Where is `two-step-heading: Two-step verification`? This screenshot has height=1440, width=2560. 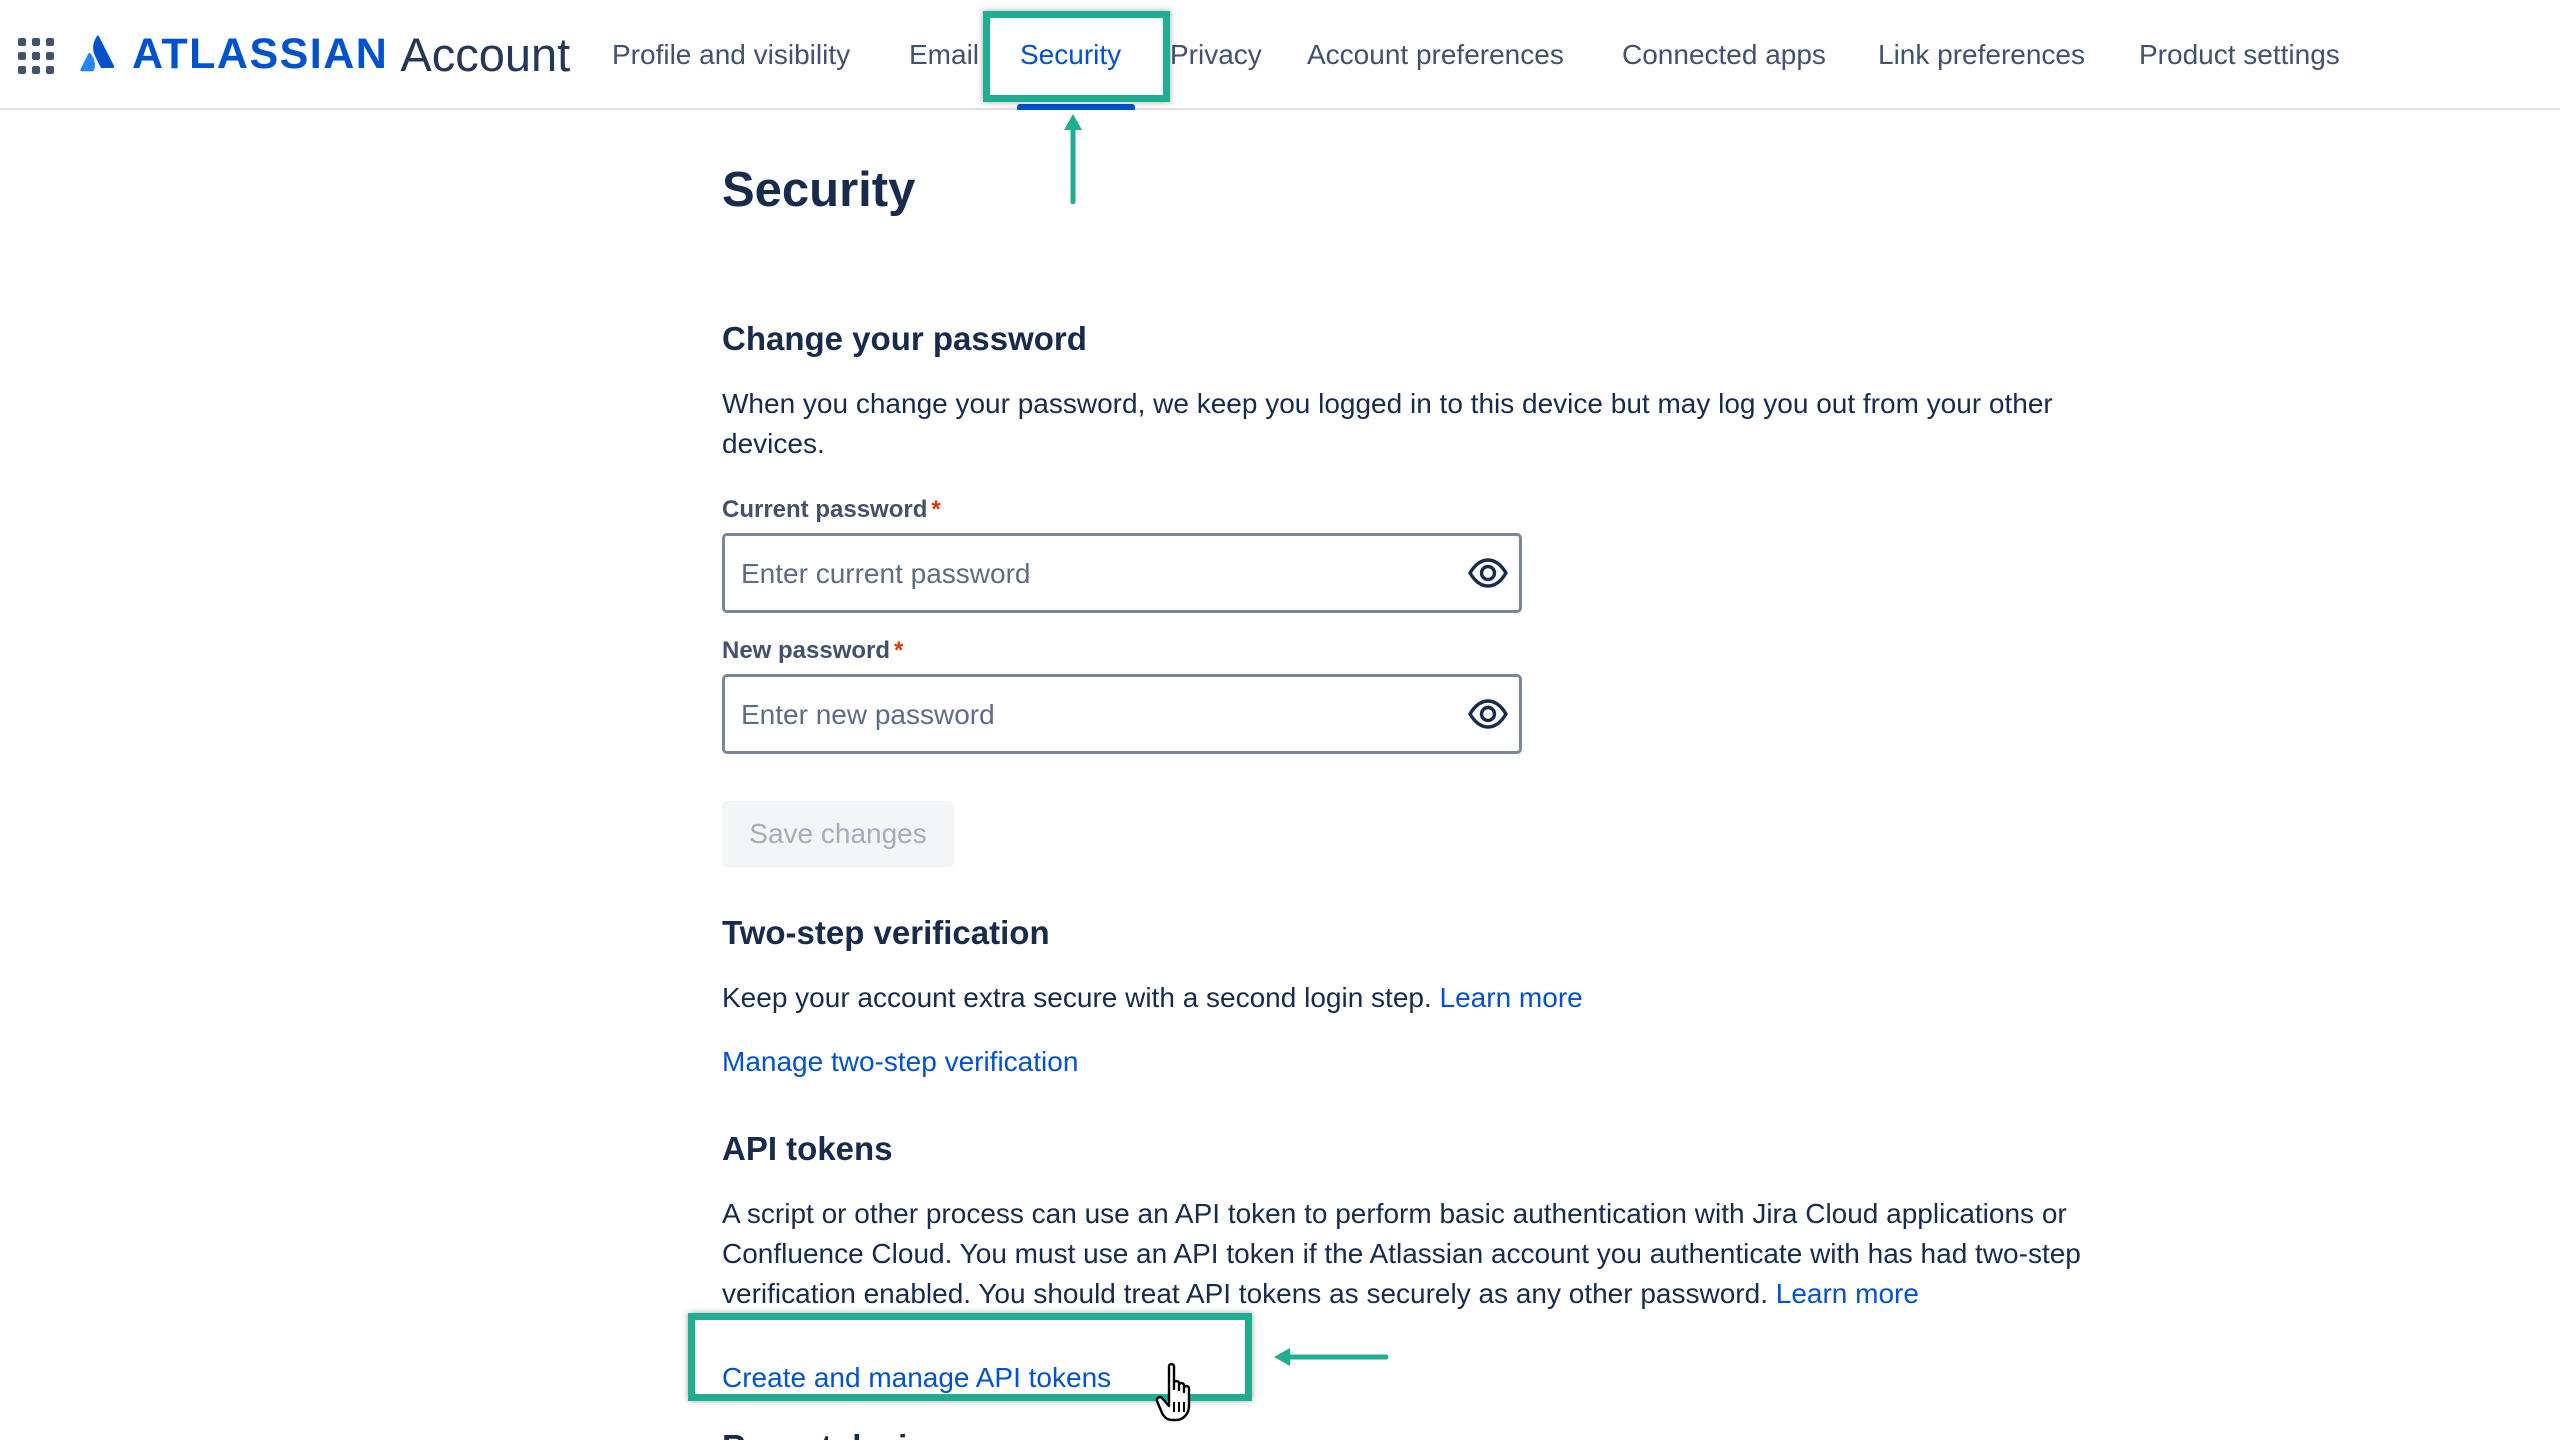 two-step-heading: Two-step verification is located at coordinates (886, 932).